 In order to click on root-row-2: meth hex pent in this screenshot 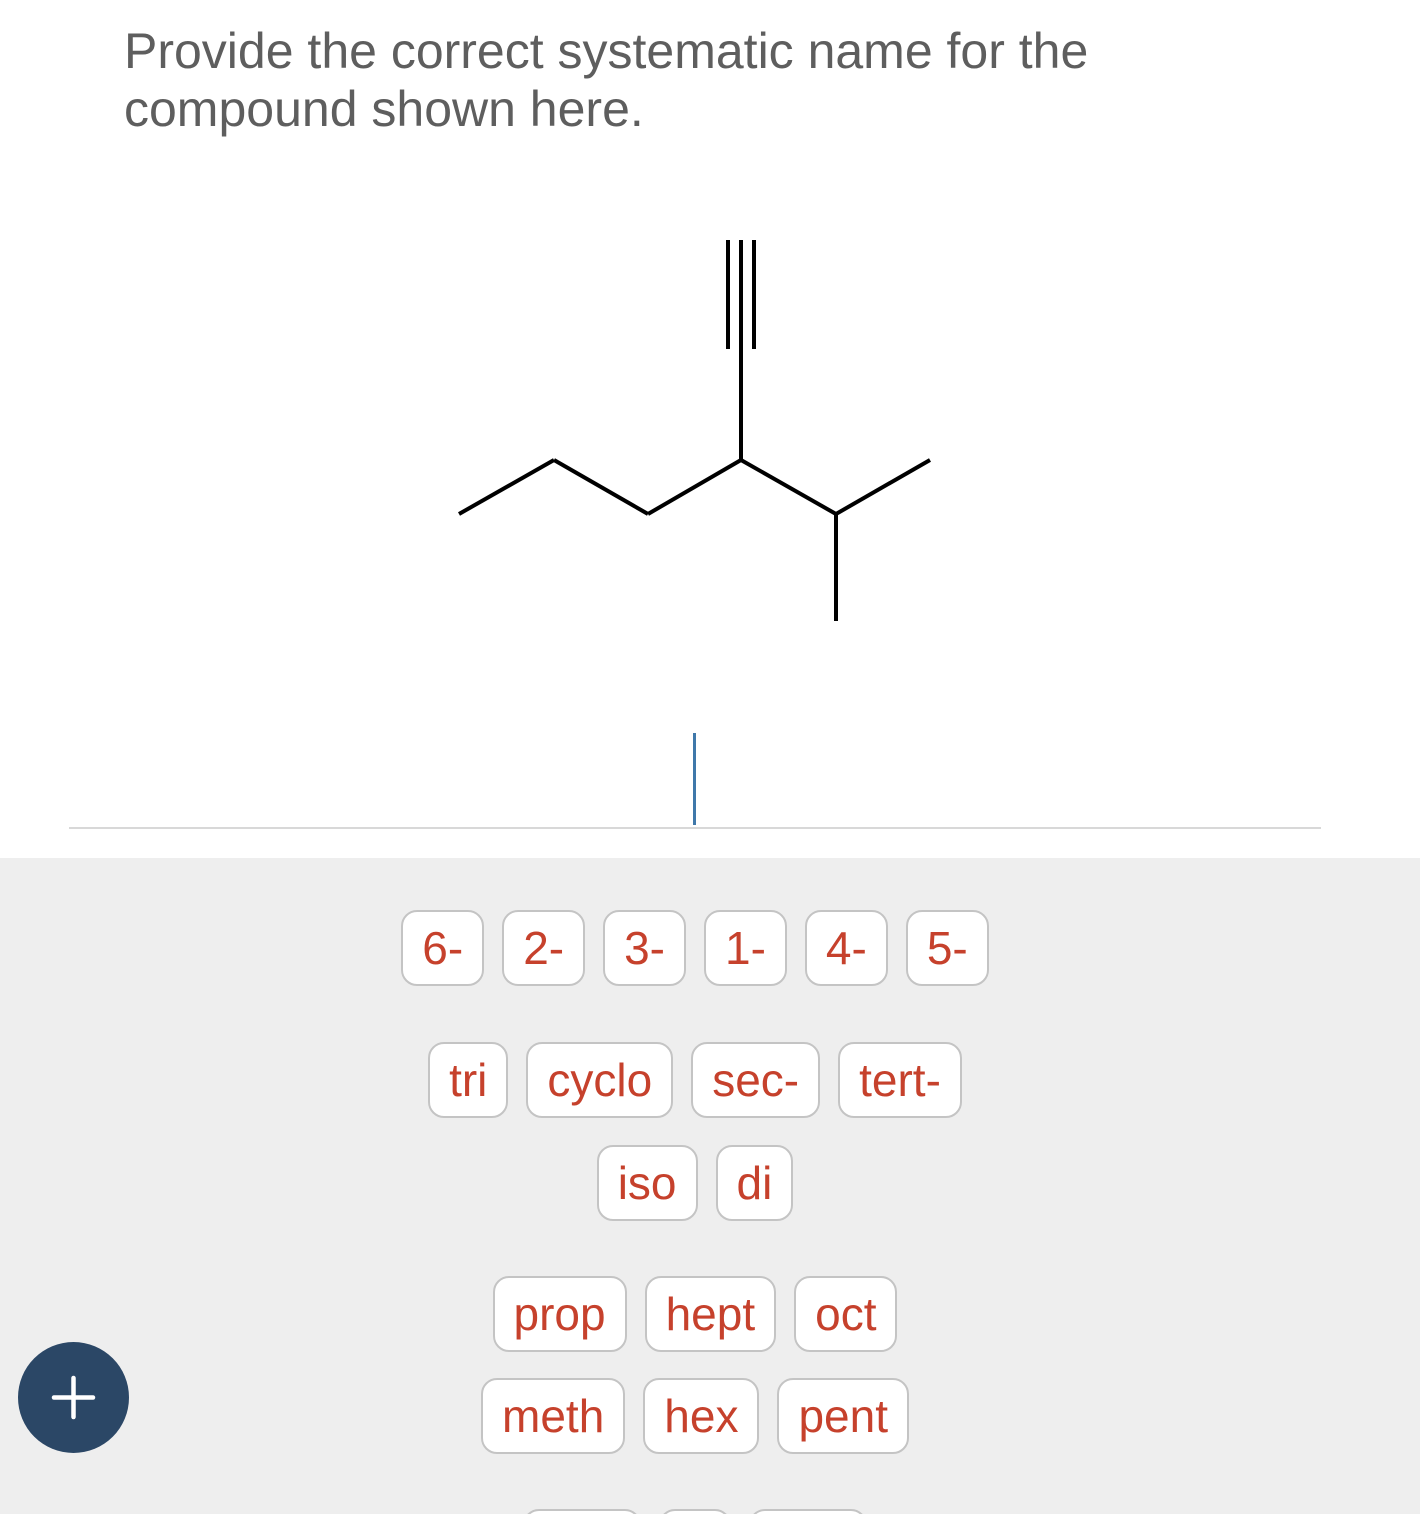, I will do `click(702, 1416)`.